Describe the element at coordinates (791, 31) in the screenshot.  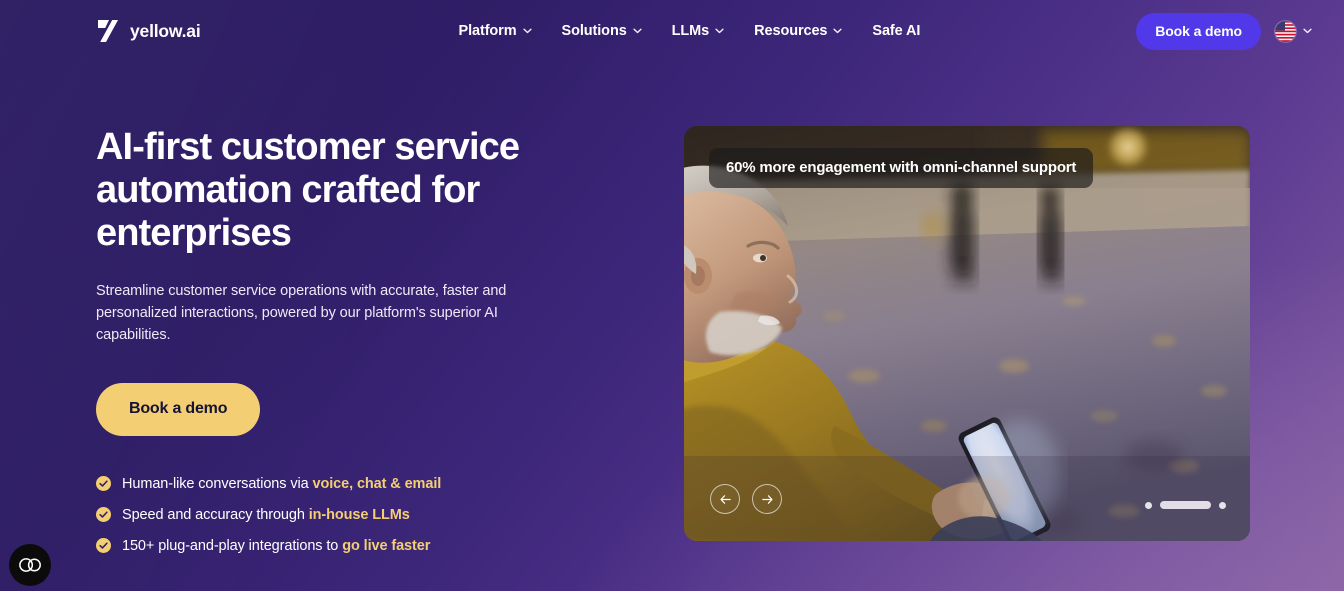
I see `nav-label: Resources` at that location.